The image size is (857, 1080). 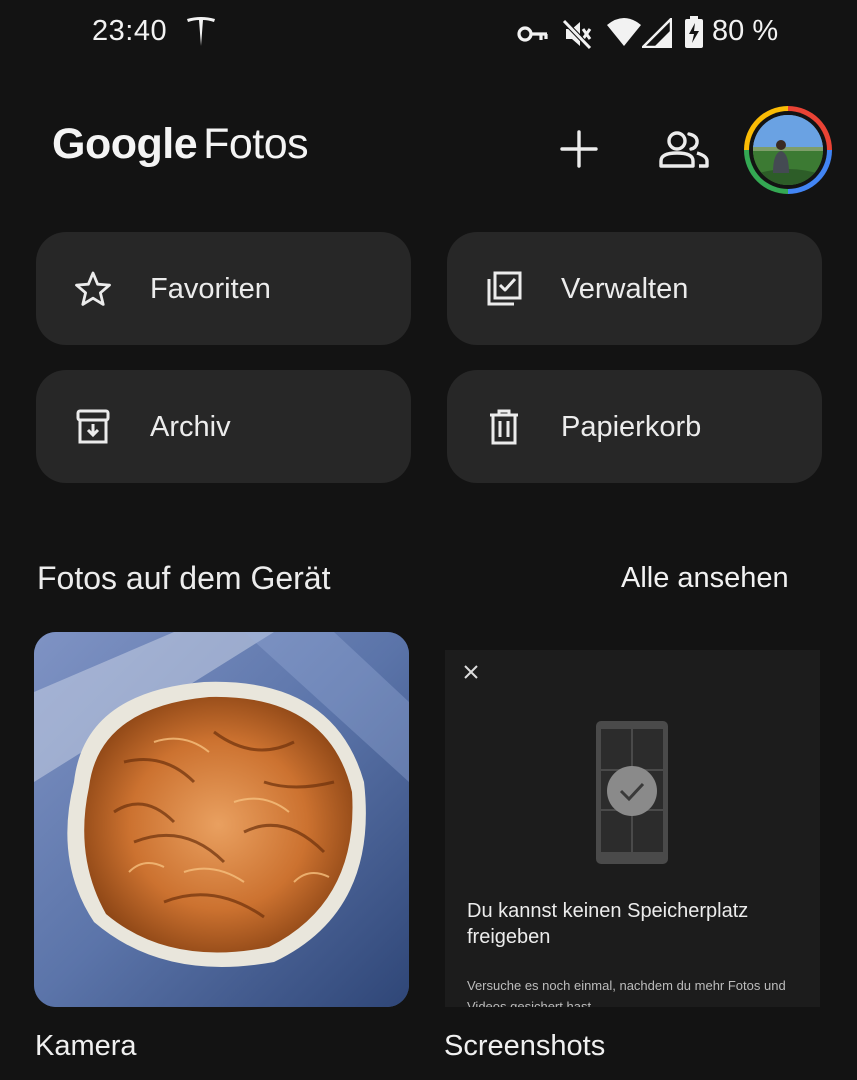 I want to click on trash-button: Papierkorb, so click(x=634, y=426).